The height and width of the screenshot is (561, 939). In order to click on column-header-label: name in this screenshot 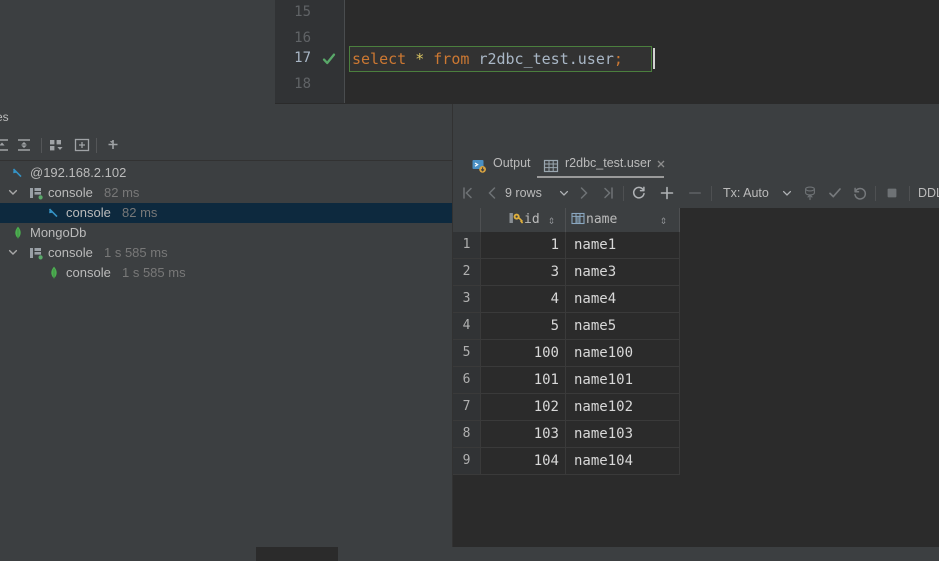, I will do `click(602, 219)`.